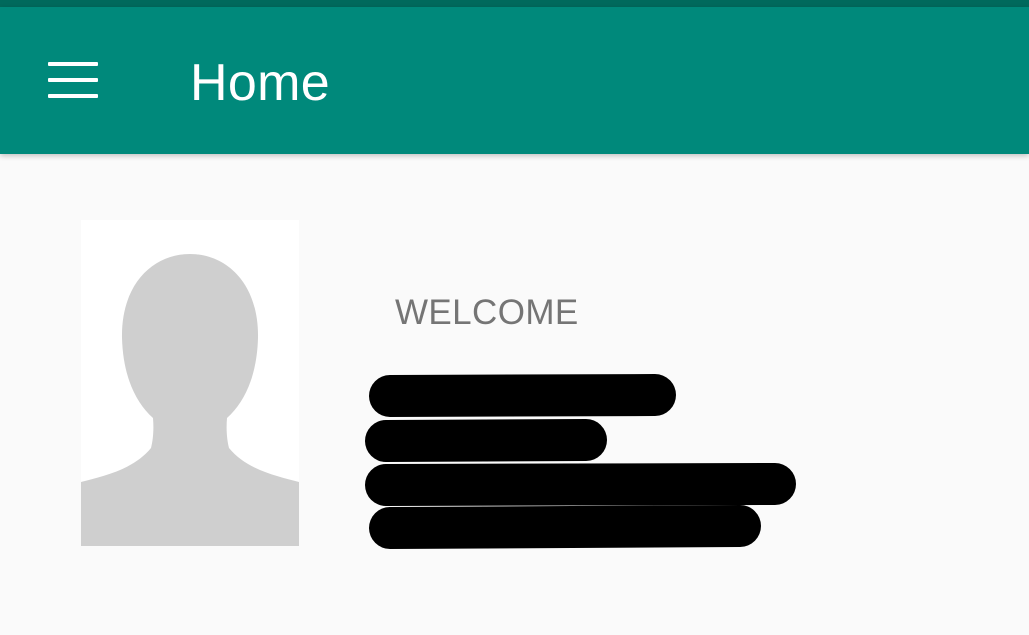  I want to click on page-title: Home, so click(260, 83).